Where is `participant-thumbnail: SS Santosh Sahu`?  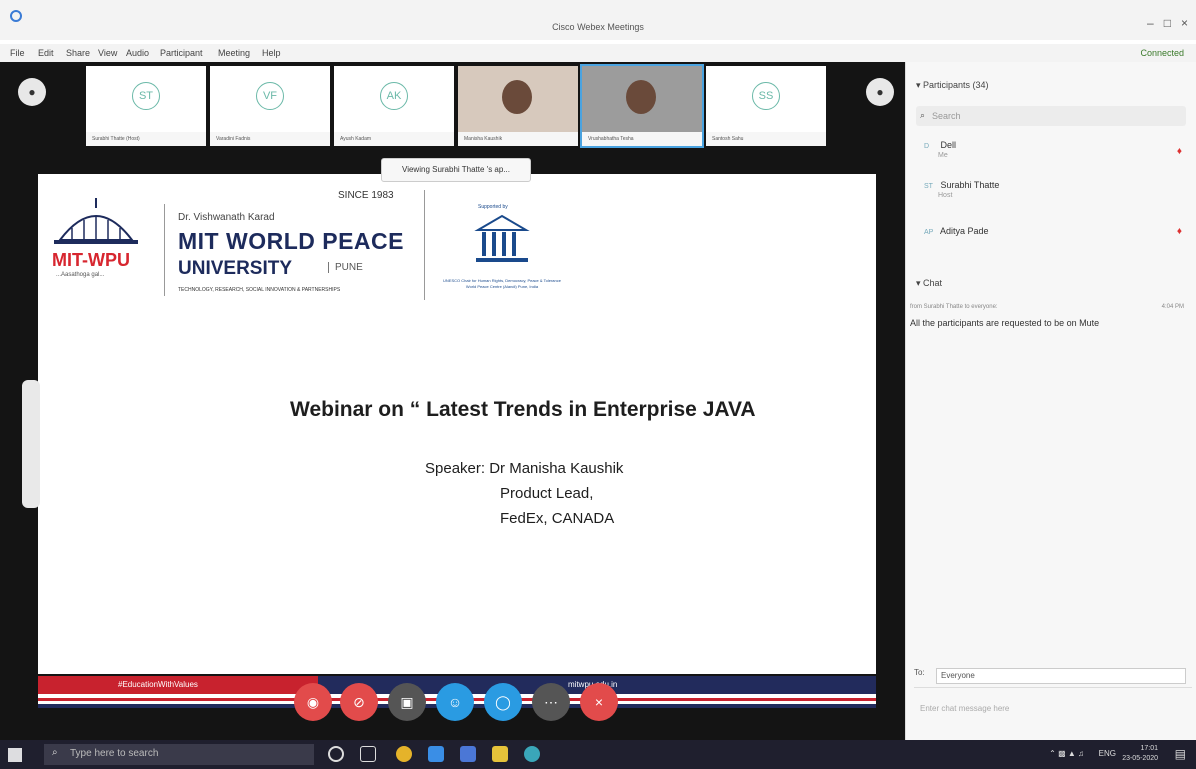 participant-thumbnail: SS Santosh Sahu is located at coordinates (766, 106).